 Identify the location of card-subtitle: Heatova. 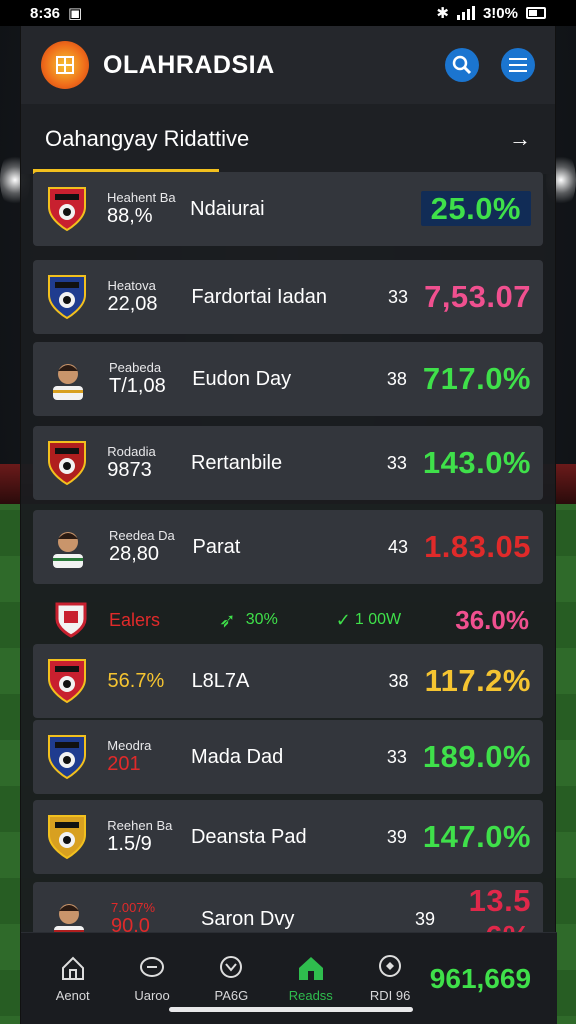
(131, 285).